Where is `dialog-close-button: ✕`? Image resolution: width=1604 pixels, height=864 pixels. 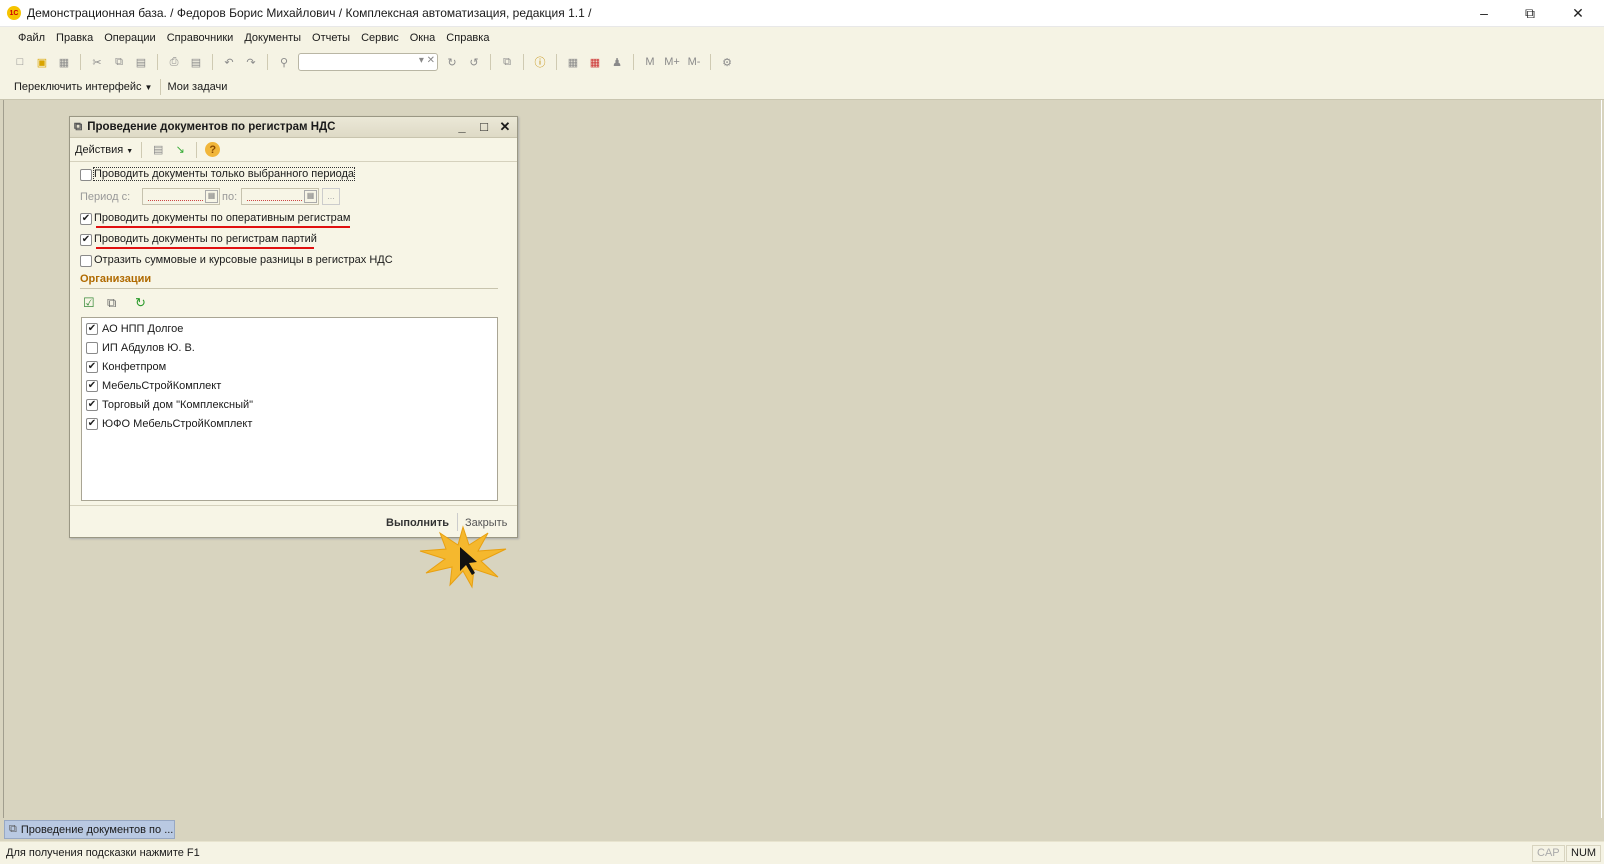 dialog-close-button: ✕ is located at coordinates (505, 127).